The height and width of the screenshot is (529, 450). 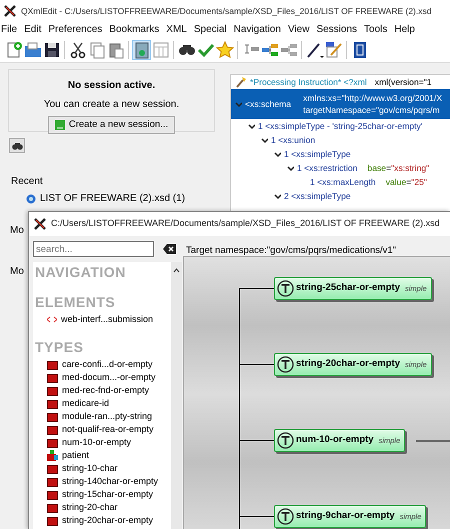 I want to click on menu-item: File, so click(x=12, y=29).